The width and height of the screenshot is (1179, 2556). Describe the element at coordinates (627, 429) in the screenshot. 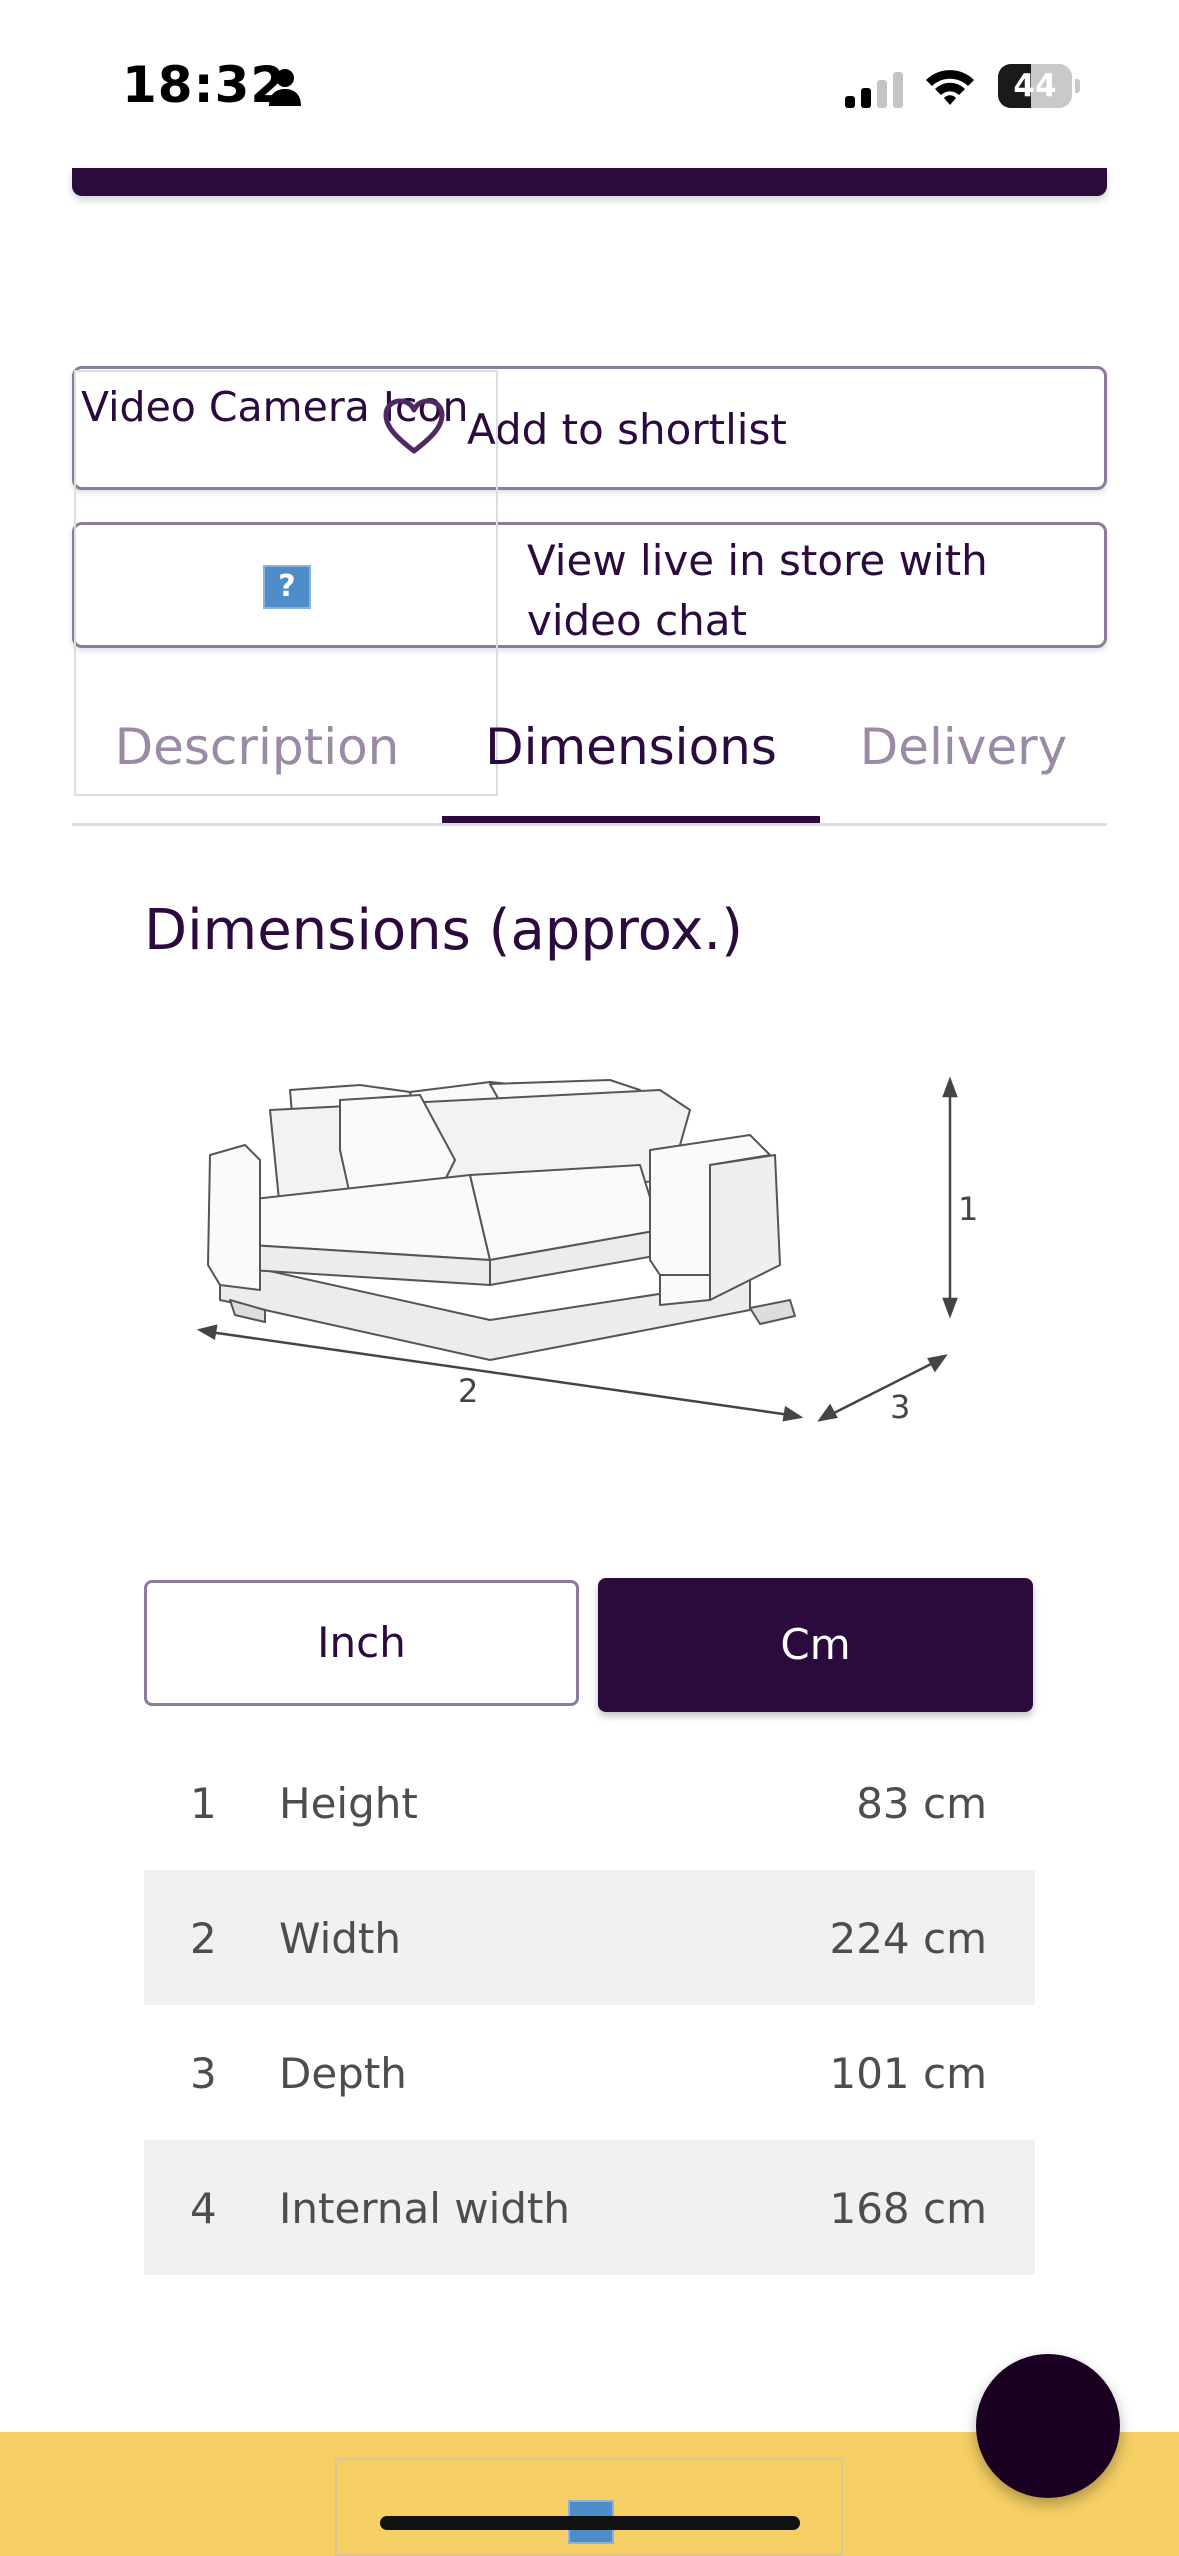

I see `add-to-shortlist-label: Add to shortlist` at that location.